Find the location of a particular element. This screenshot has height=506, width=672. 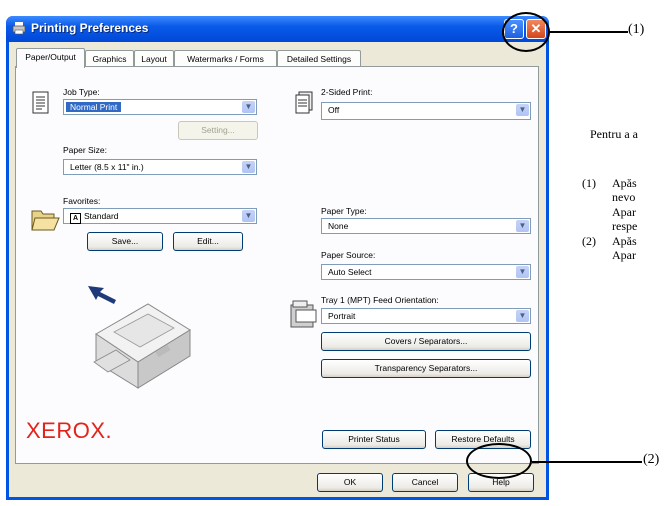

paper-source-label: Paper Source: is located at coordinates (348, 255).